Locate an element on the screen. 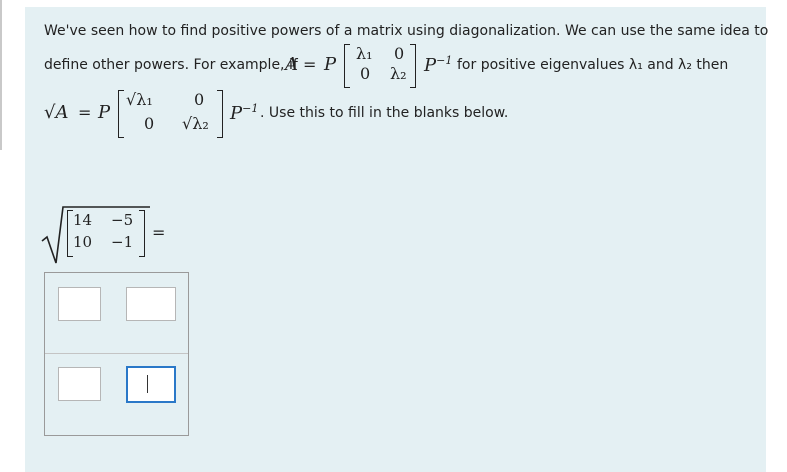 This screenshot has height=472, width=787. matrix2-cell-zero-bottom: 0 is located at coordinates (149, 123).